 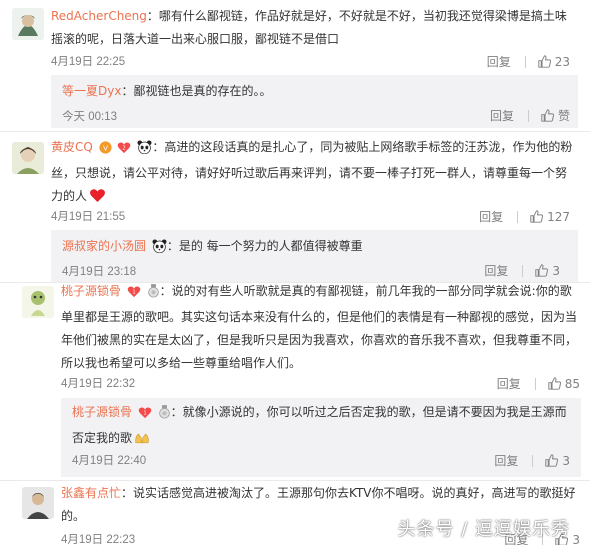 I want to click on svg-text: 2, so click(x=124, y=149).